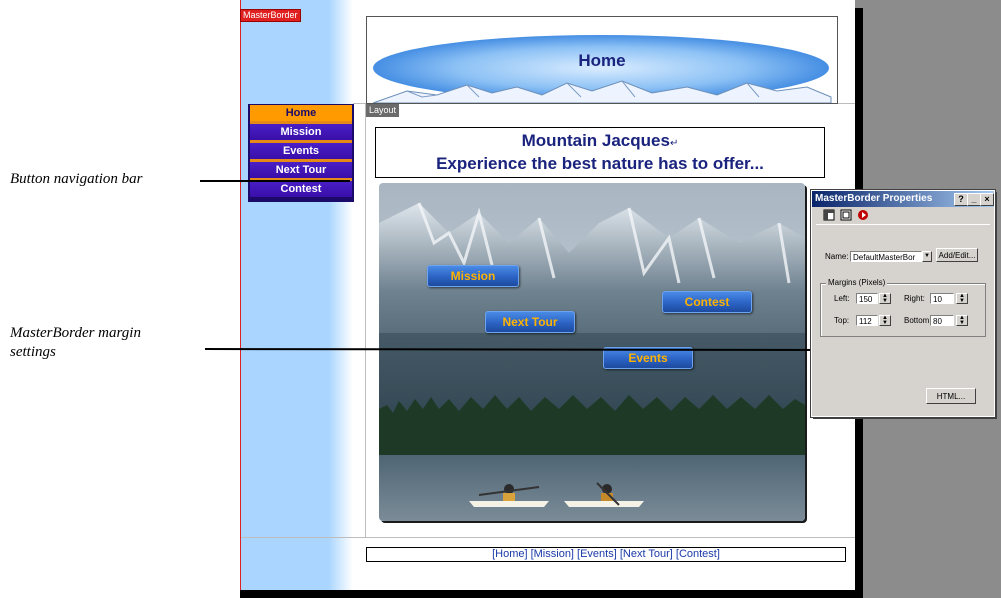 This screenshot has height=598, width=1001. Describe the element at coordinates (962, 298) in the screenshot. I see `right-margin-spinner: ▲ ▼` at that location.